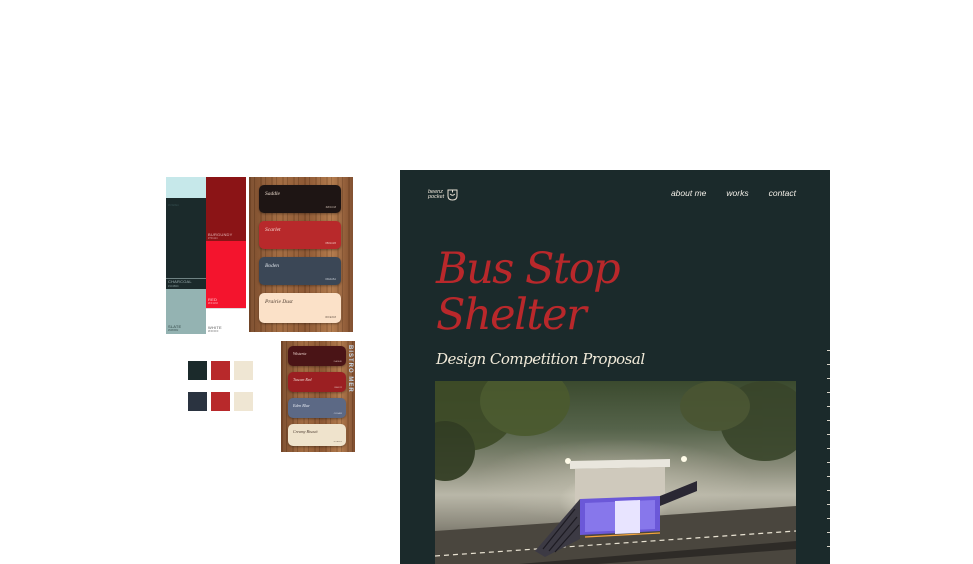 This screenshot has height=564, width=973. I want to click on paint-card-name: Saddle, so click(272, 194).